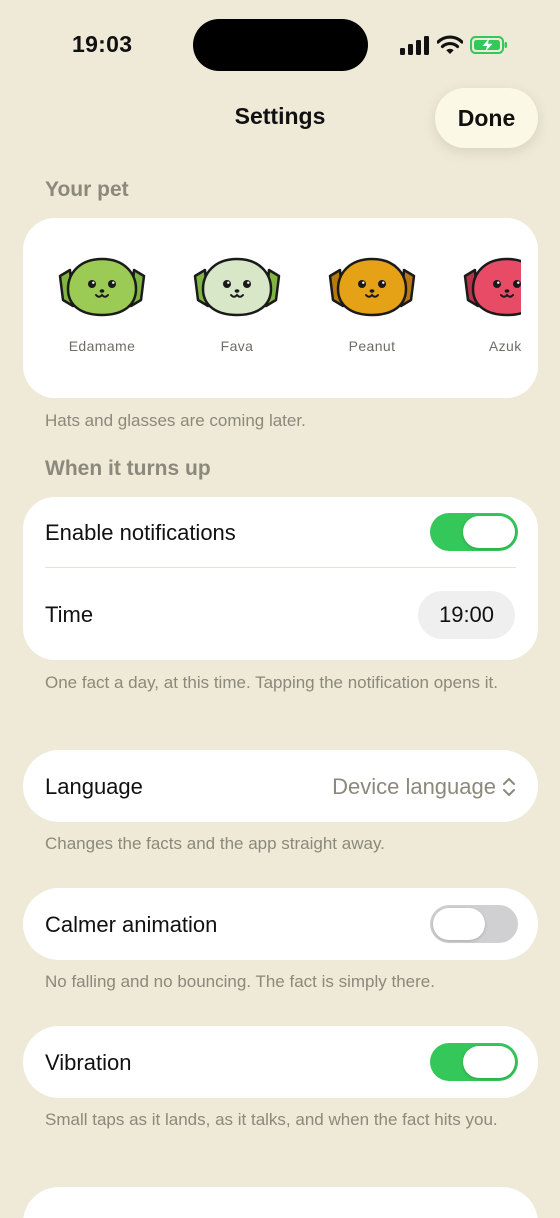  What do you see at coordinates (102, 44) in the screenshot?
I see `status-time: 19:03` at bounding box center [102, 44].